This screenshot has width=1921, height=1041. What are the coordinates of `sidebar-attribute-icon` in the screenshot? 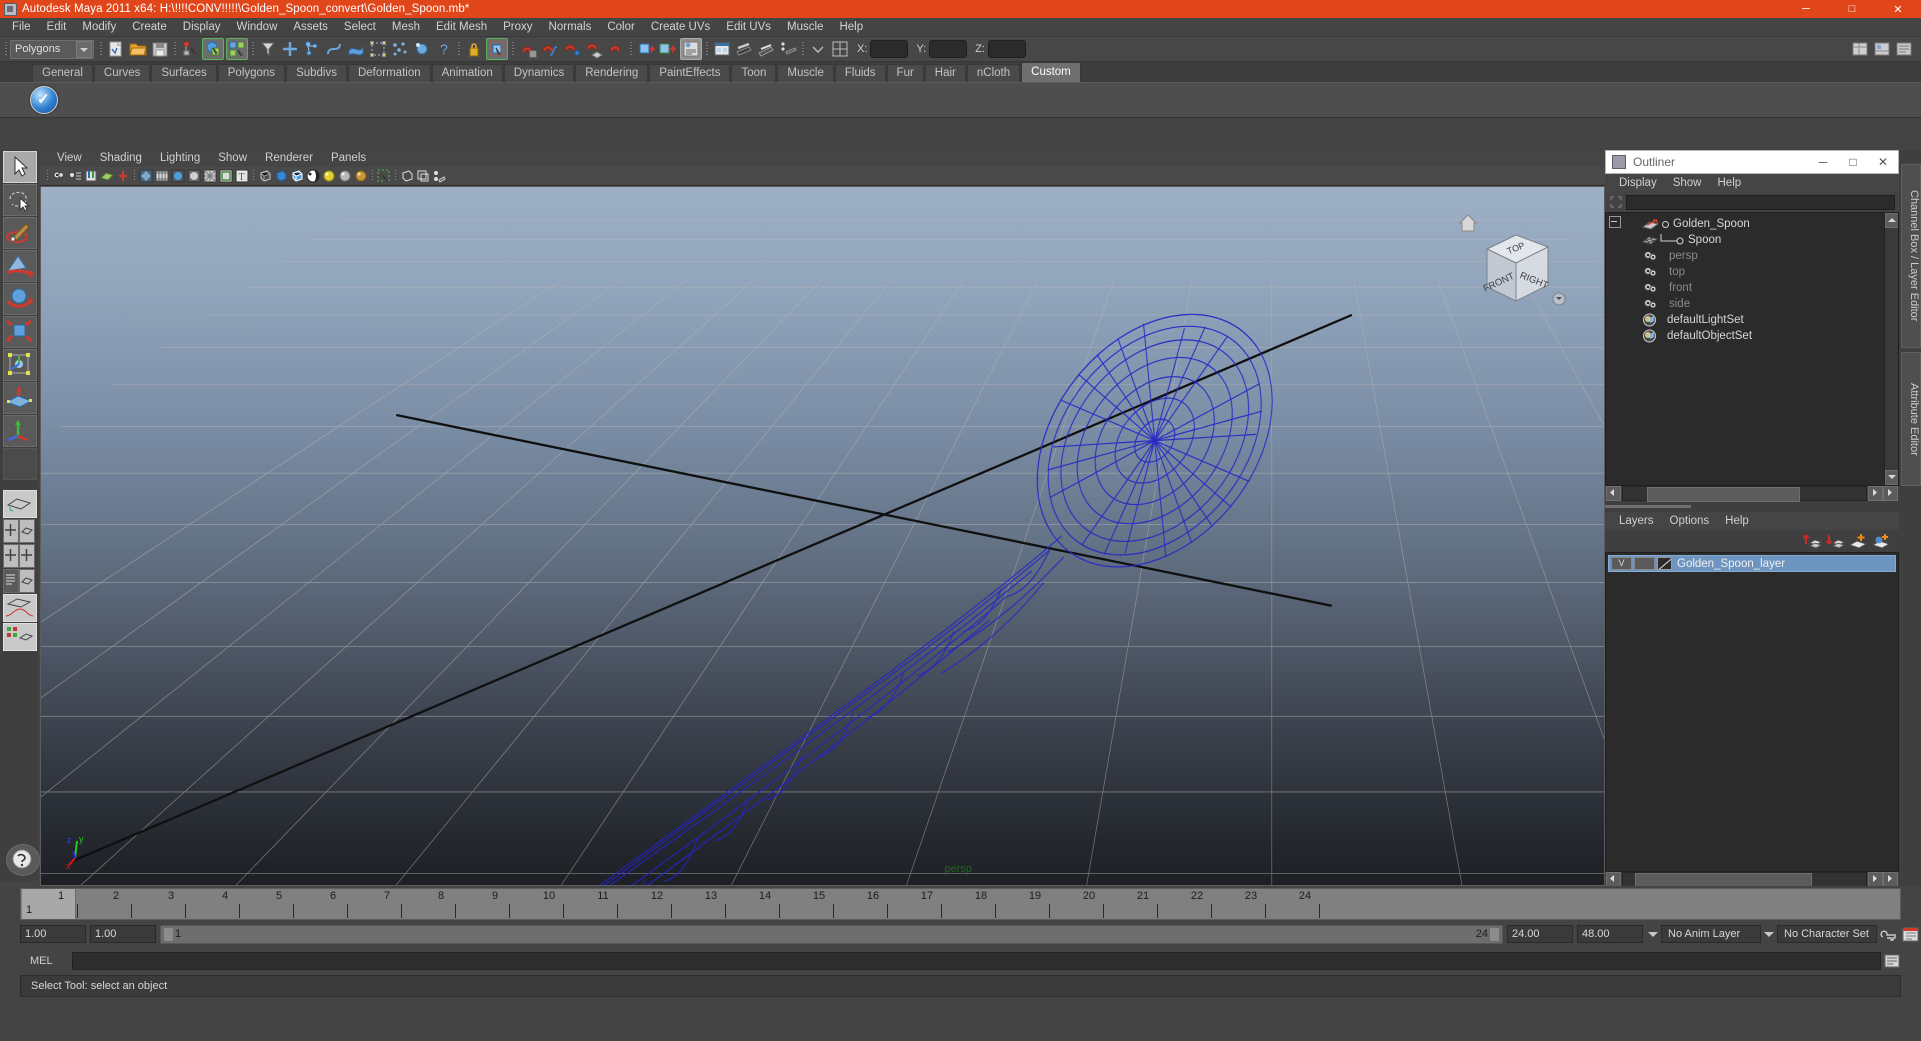 It's located at (1904, 49).